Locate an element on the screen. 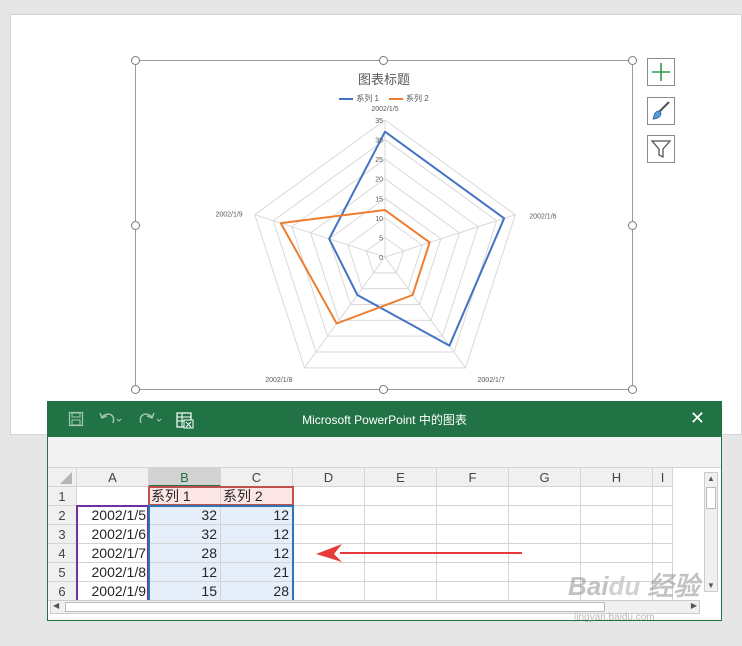  corner-triangle-icon is located at coordinates (66, 478).